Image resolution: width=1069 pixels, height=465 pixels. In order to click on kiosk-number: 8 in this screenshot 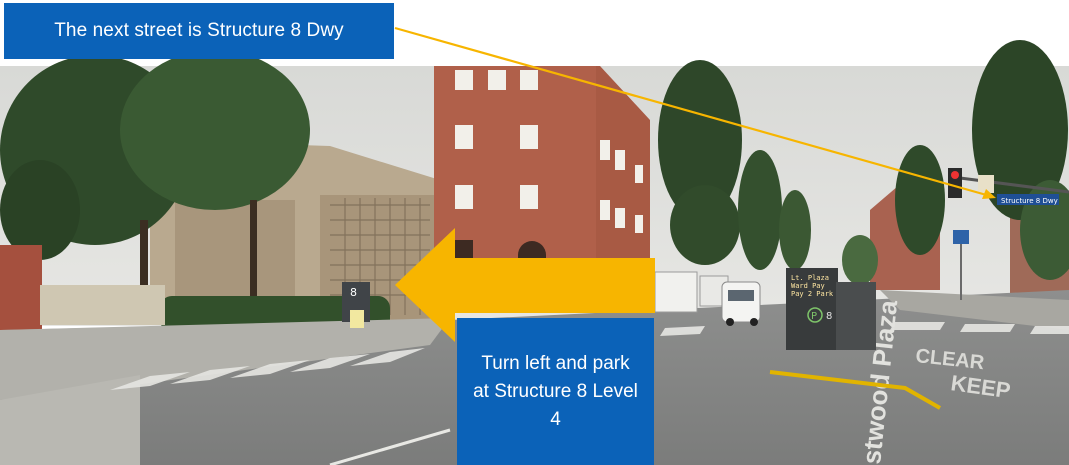, I will do `click(829, 316)`.